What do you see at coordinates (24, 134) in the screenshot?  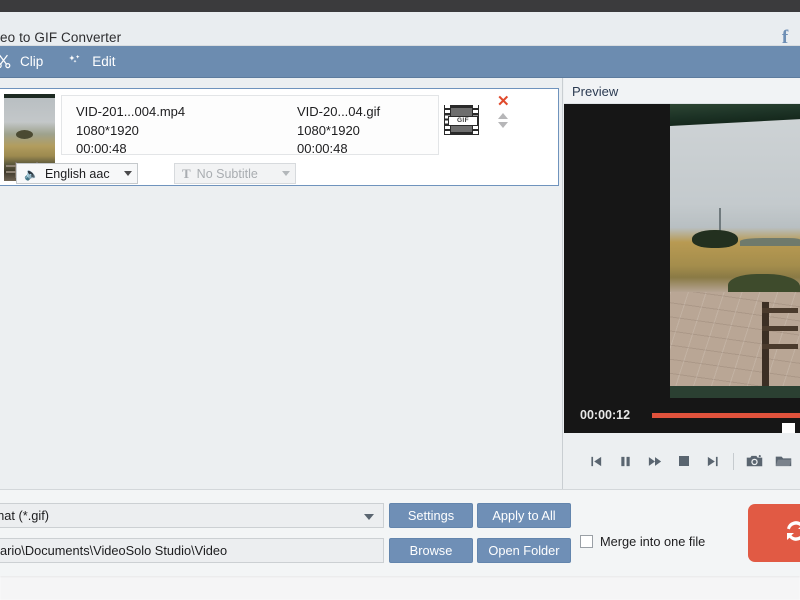 I see `thumbnail-tree-shape` at bounding box center [24, 134].